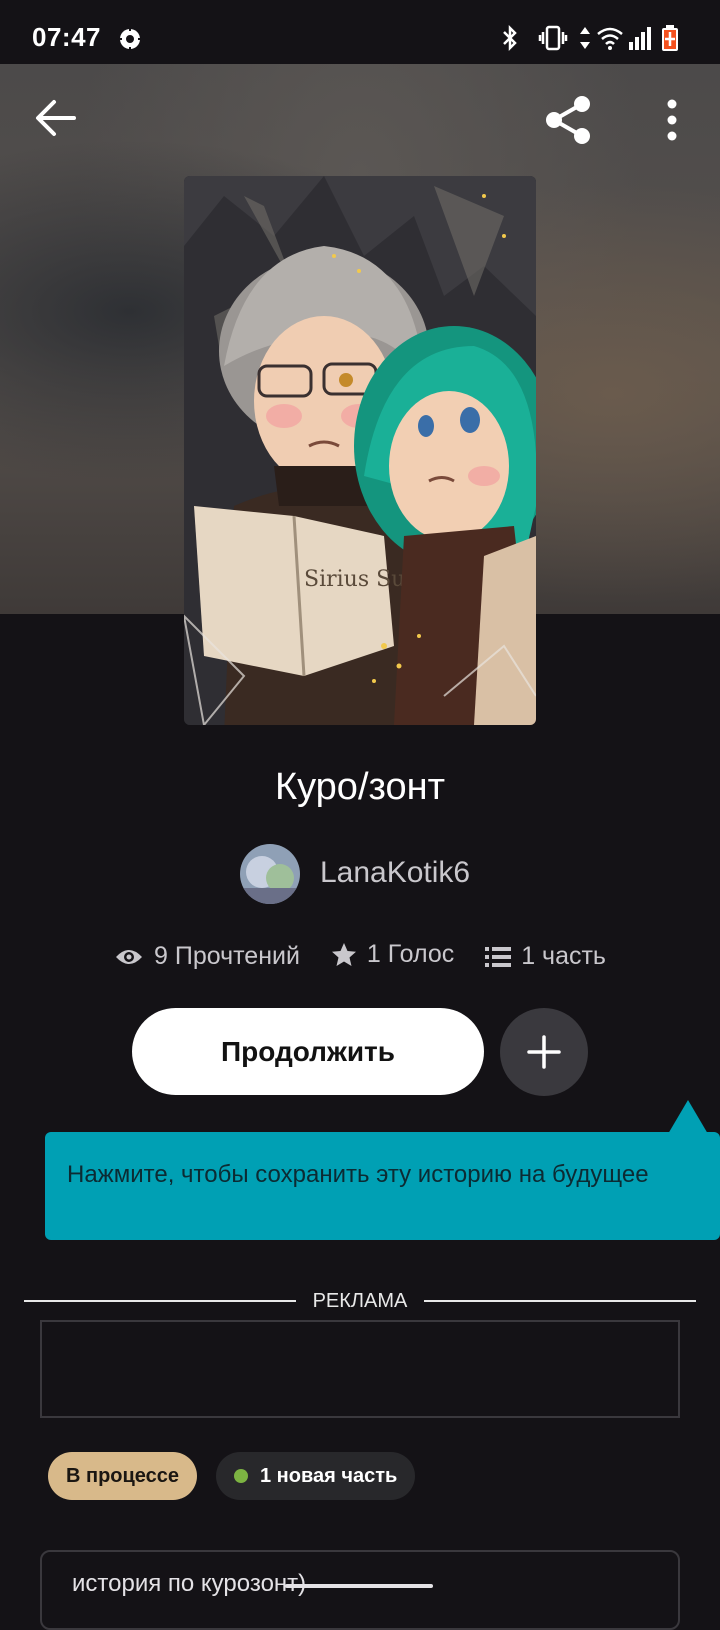 This screenshot has width=720, height=1630. I want to click on status-time: 07:47, so click(66, 37).